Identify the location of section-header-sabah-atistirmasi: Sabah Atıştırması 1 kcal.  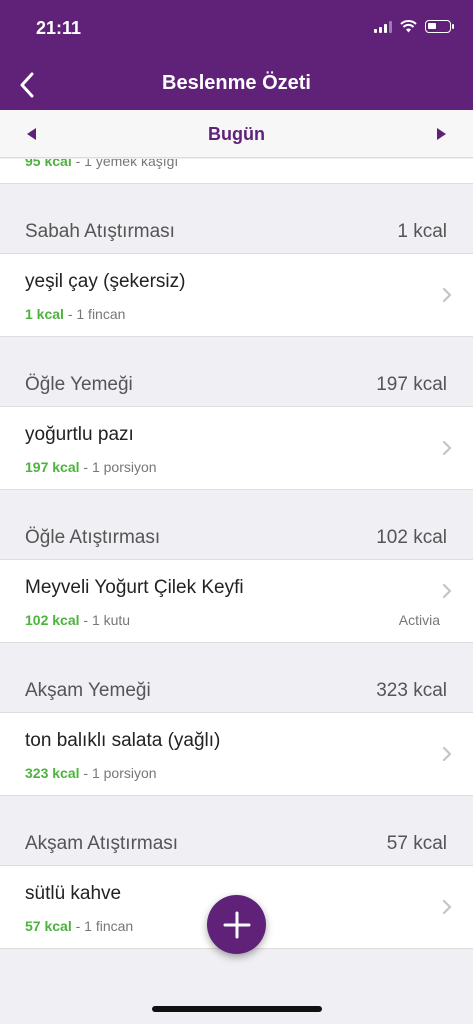
(236, 219).